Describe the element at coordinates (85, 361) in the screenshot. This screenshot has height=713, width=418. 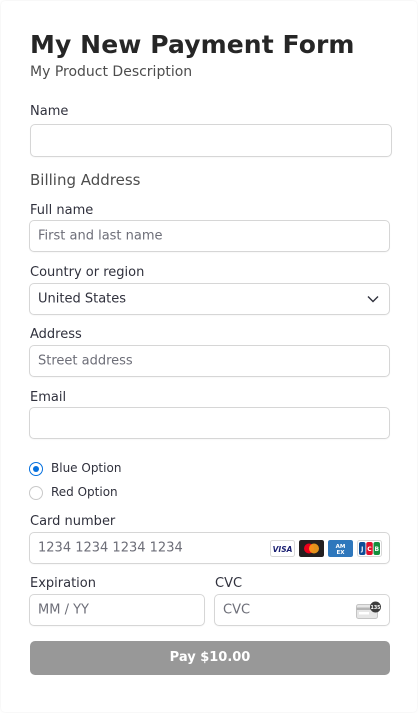
I see `address-placeholder: Street address` at that location.